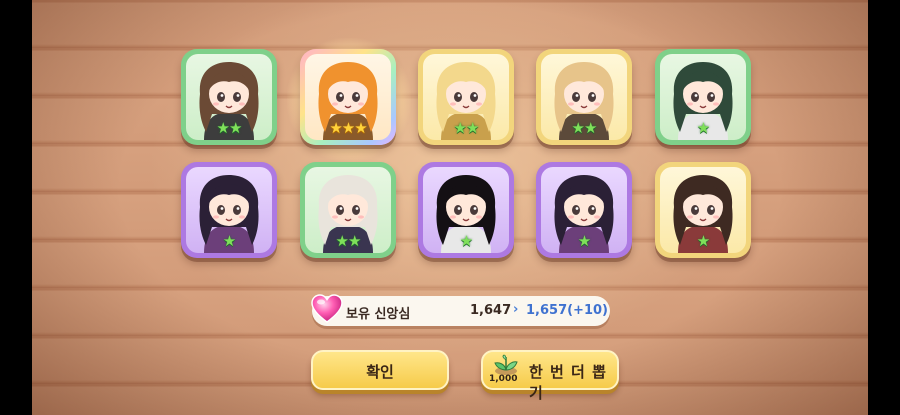 This screenshot has width=900, height=415. What do you see at coordinates (460, 310) in the screenshot?
I see `faith-currency-bar: 보유 신앙심 1,647 › 1,657(+10)` at bounding box center [460, 310].